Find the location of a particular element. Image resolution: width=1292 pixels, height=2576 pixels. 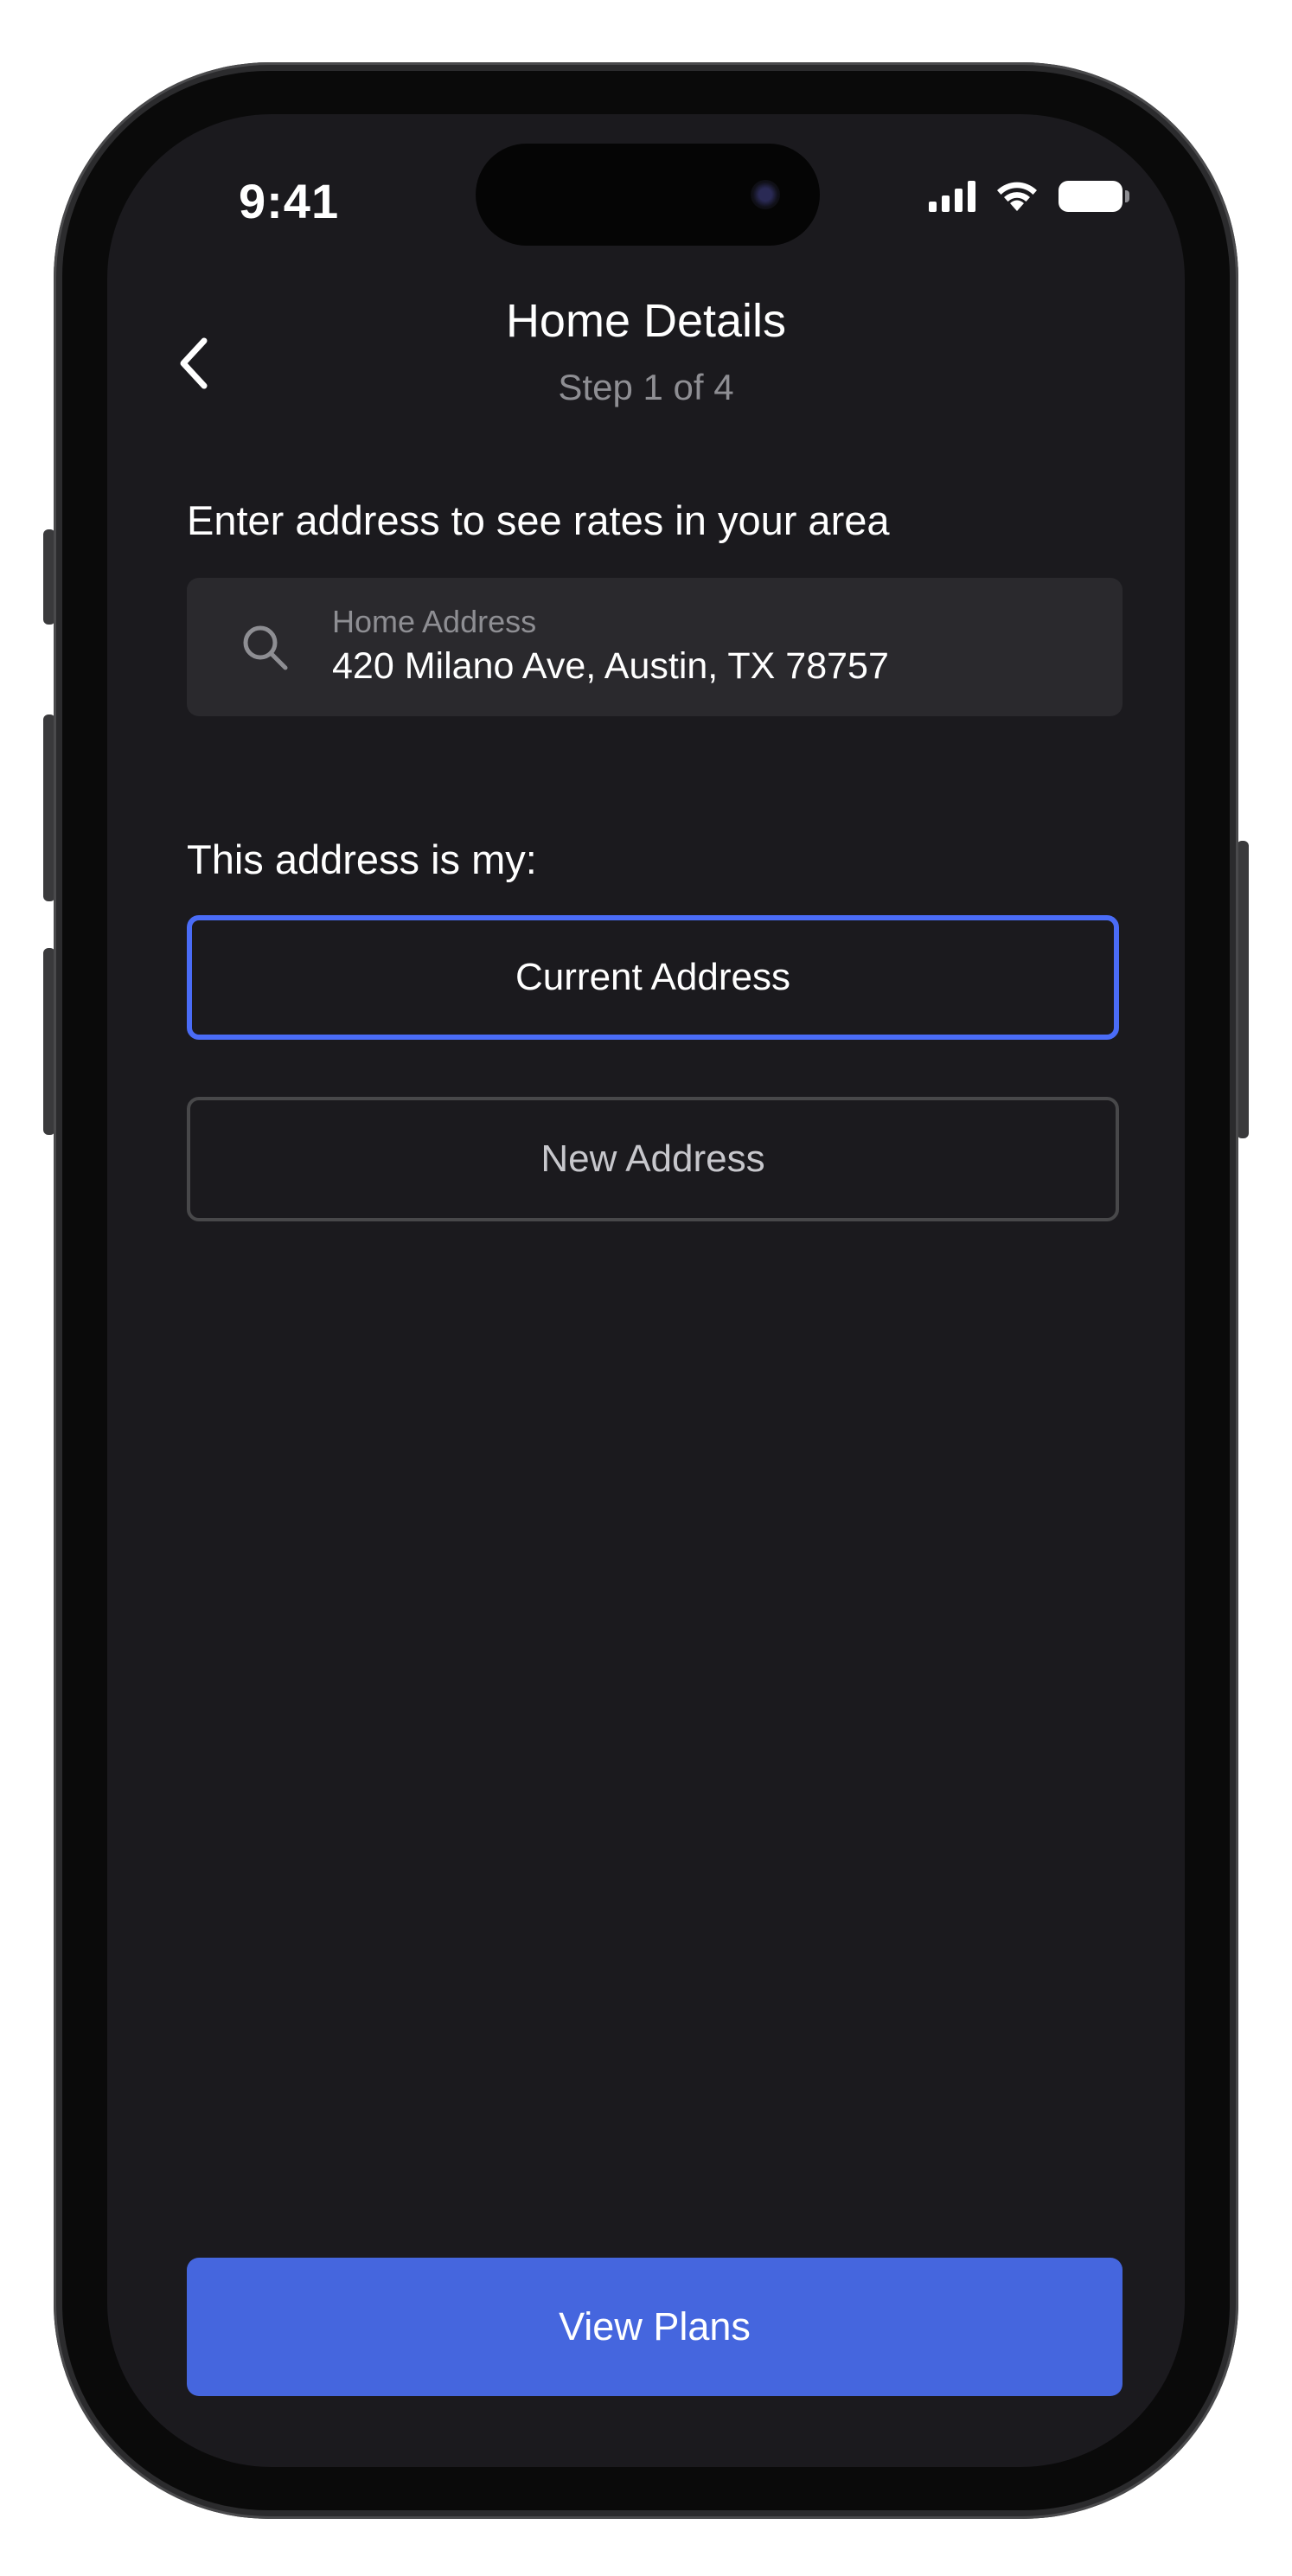

page-title: Home Details is located at coordinates (646, 321).